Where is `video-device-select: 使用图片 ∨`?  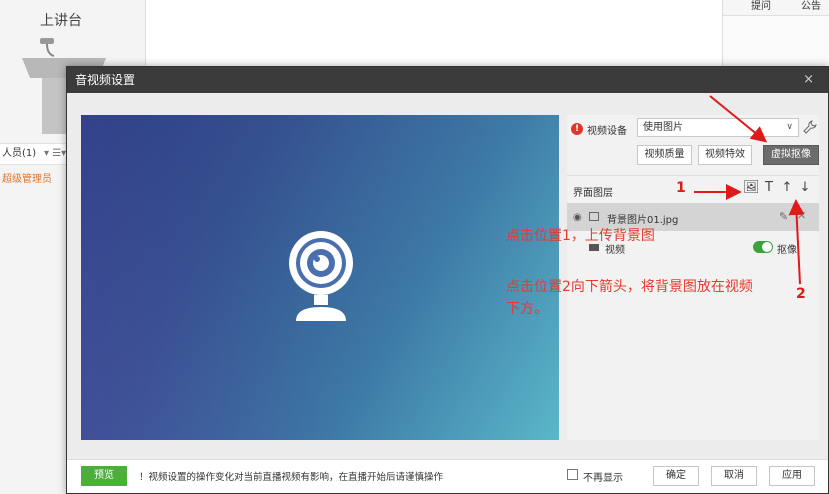
video-device-select: 使用图片 ∨ is located at coordinates (718, 127).